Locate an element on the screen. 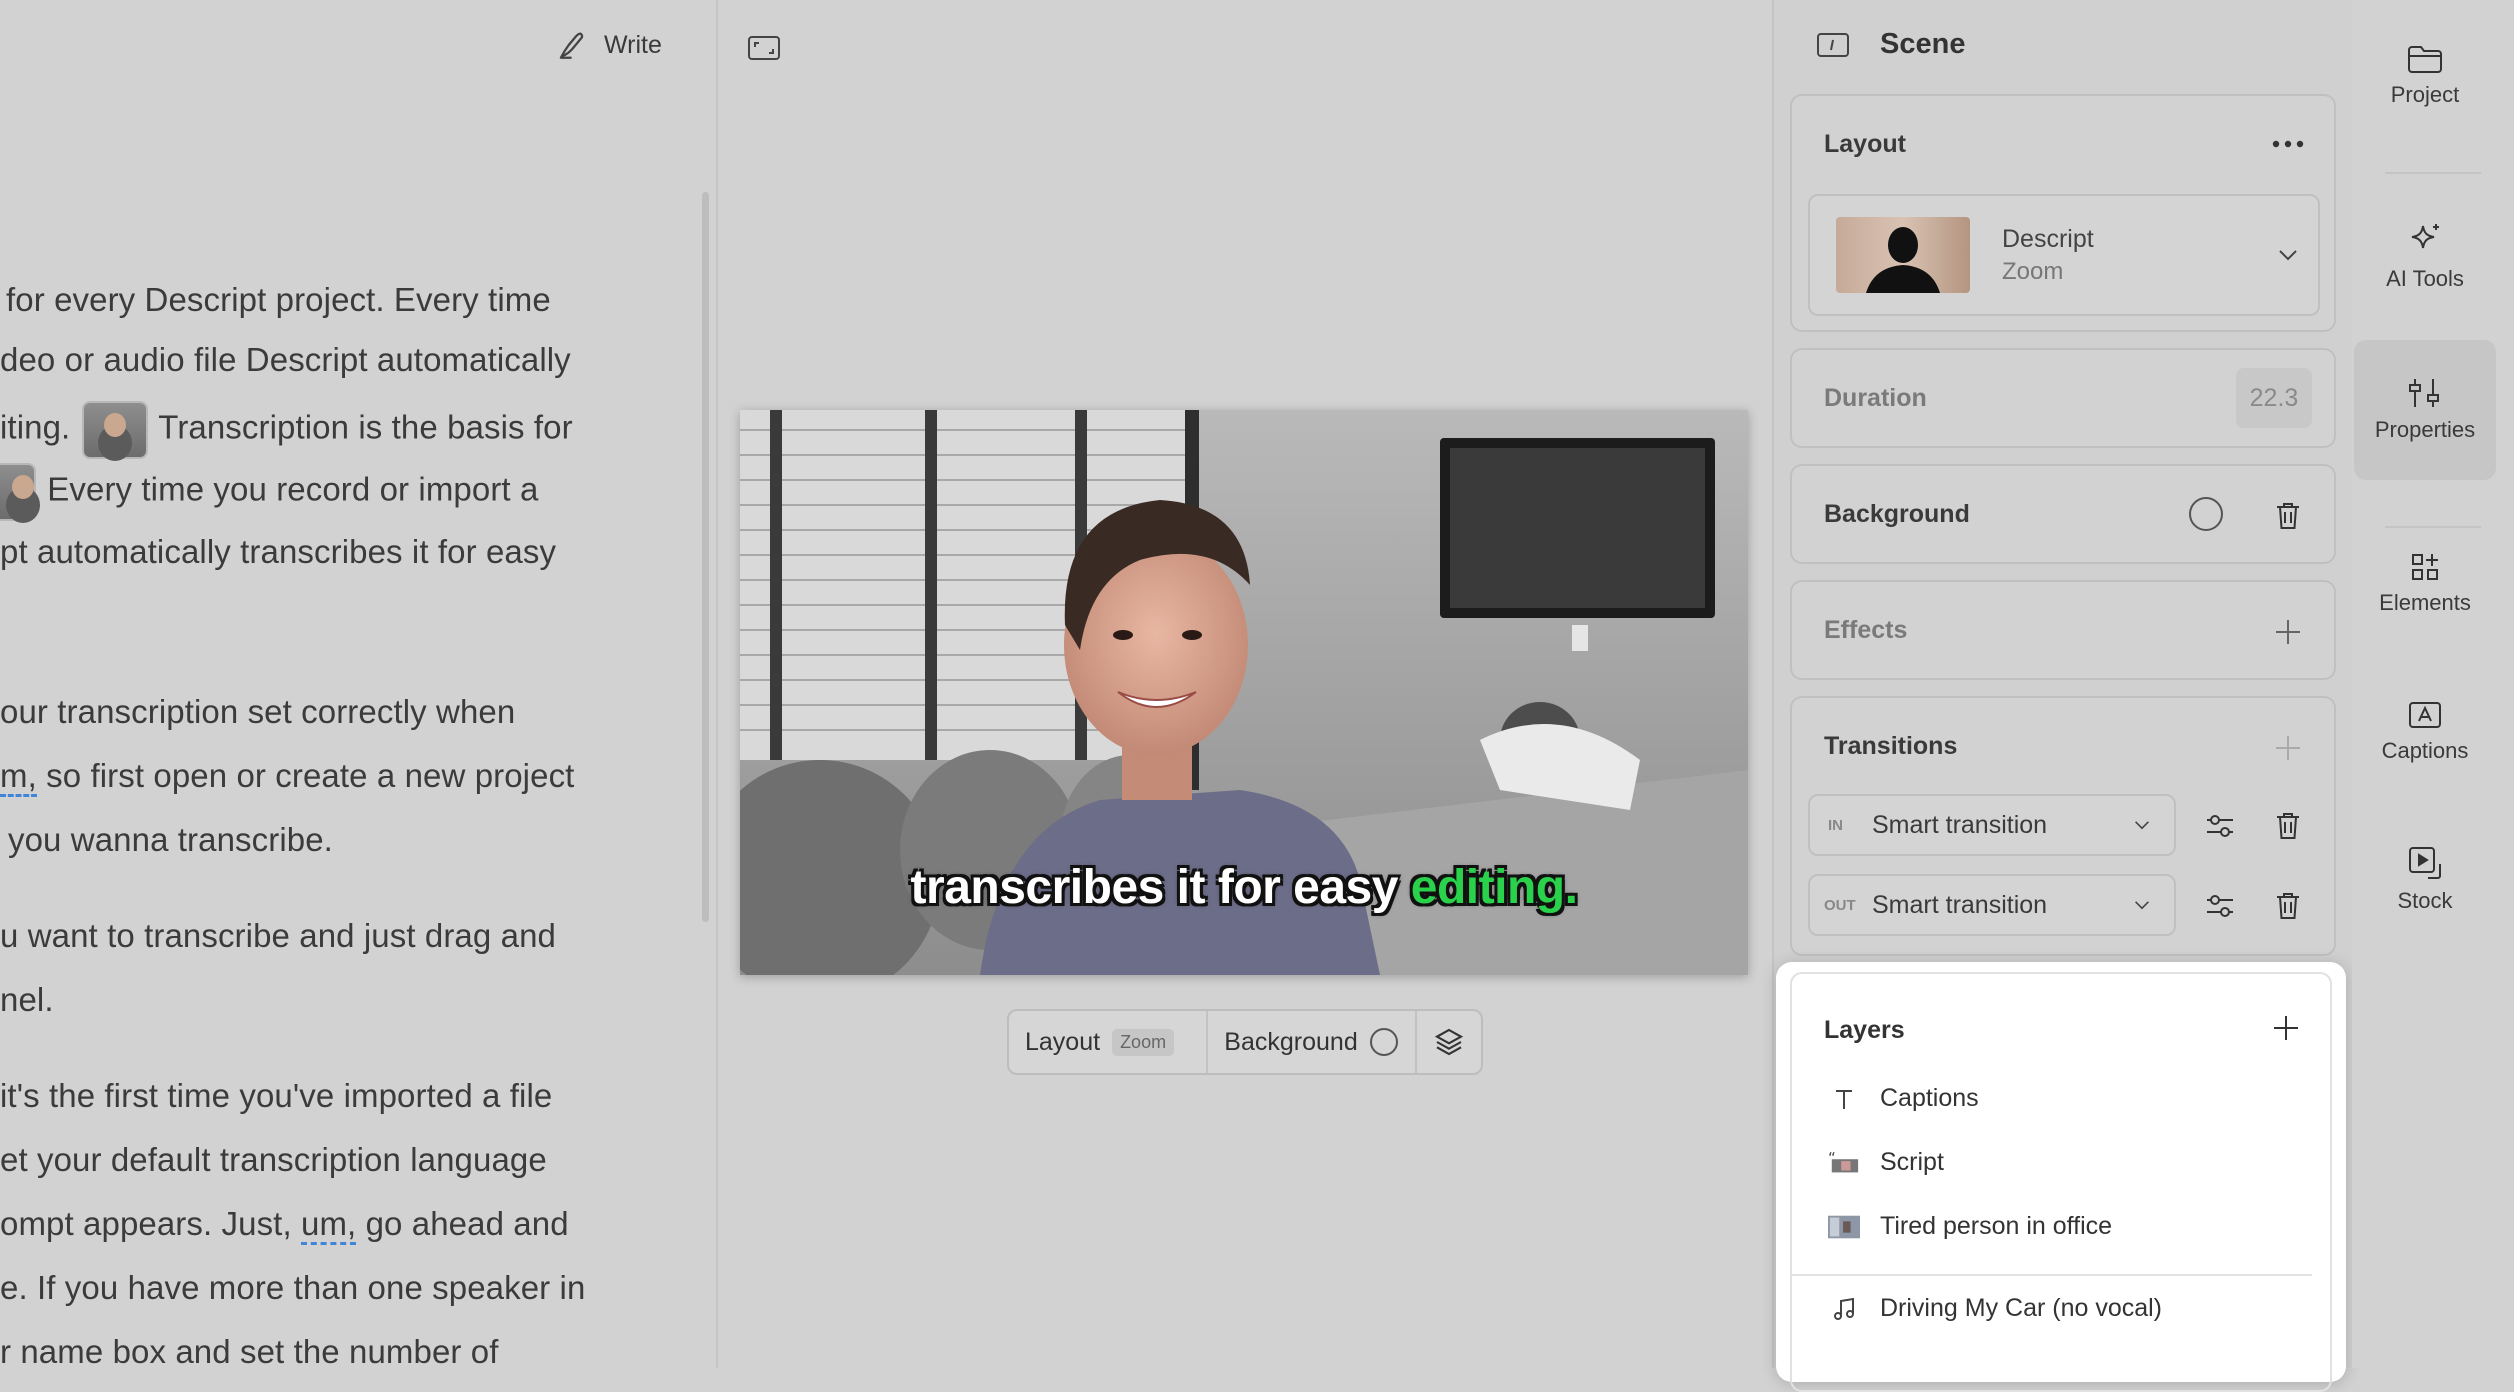  layer-item-video: Tired person in office is located at coordinates (1970, 1226).